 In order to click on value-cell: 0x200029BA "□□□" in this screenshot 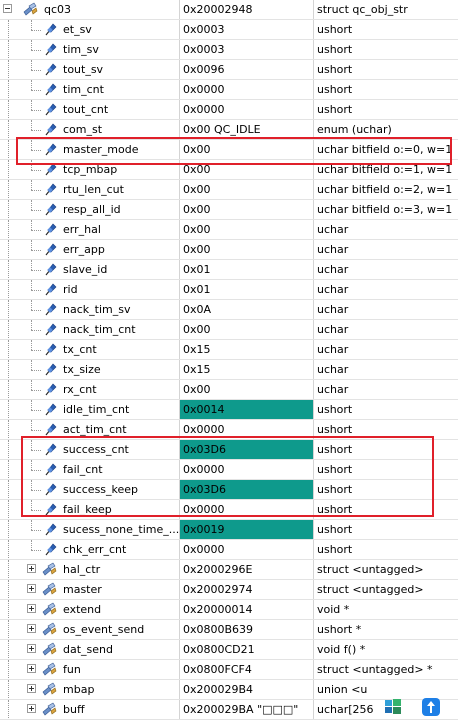, I will do `click(247, 709)`.